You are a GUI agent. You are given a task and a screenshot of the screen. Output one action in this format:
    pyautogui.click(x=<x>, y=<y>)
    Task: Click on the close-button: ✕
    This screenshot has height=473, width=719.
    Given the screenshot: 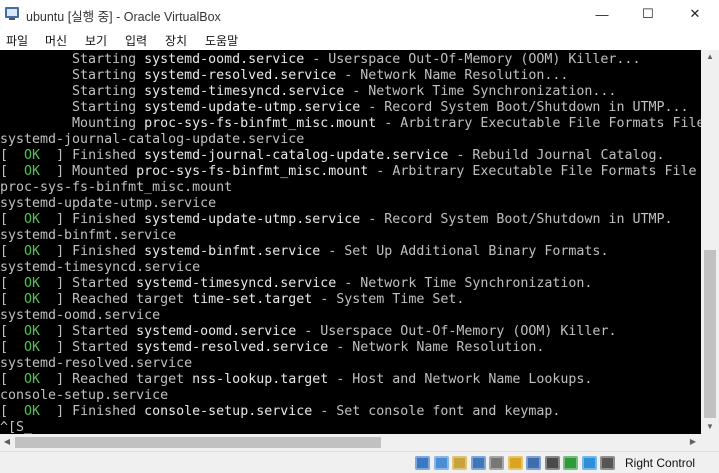 What is the action you would take?
    pyautogui.click(x=695, y=14)
    